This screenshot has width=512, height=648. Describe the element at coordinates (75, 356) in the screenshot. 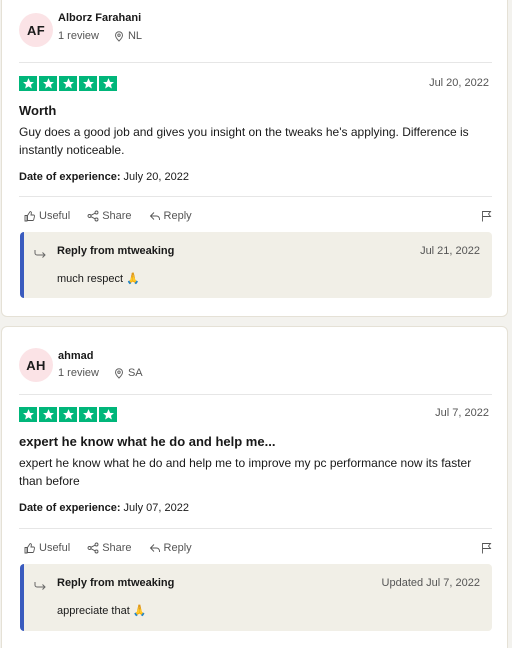

I see `reviewer-name: ahmad` at that location.